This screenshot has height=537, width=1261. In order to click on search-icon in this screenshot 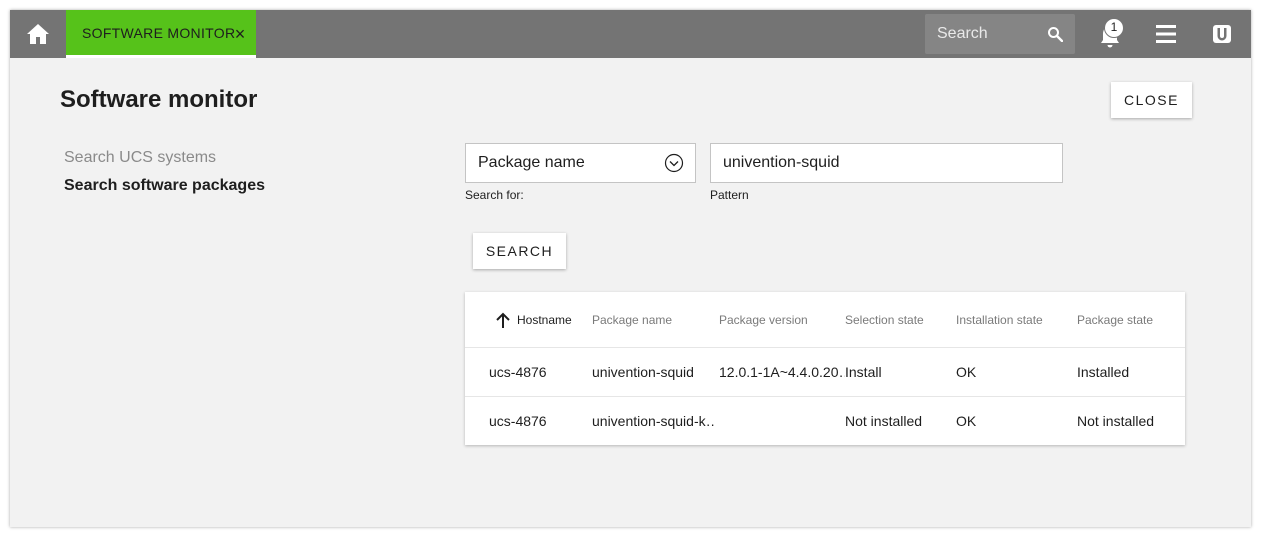, I will do `click(1055, 34)`.